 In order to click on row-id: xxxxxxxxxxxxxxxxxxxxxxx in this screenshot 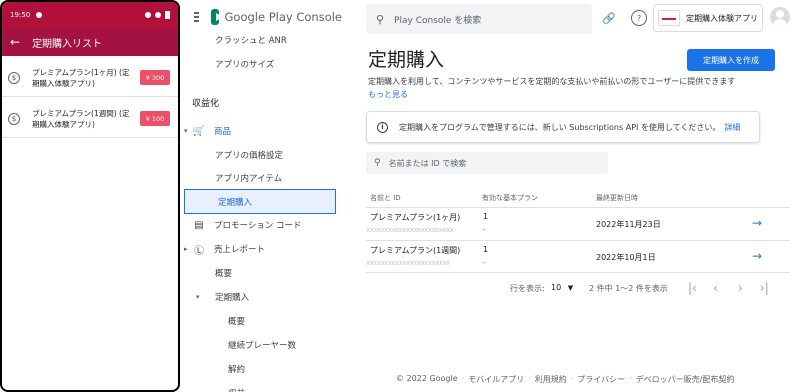, I will do `click(408, 263)`.